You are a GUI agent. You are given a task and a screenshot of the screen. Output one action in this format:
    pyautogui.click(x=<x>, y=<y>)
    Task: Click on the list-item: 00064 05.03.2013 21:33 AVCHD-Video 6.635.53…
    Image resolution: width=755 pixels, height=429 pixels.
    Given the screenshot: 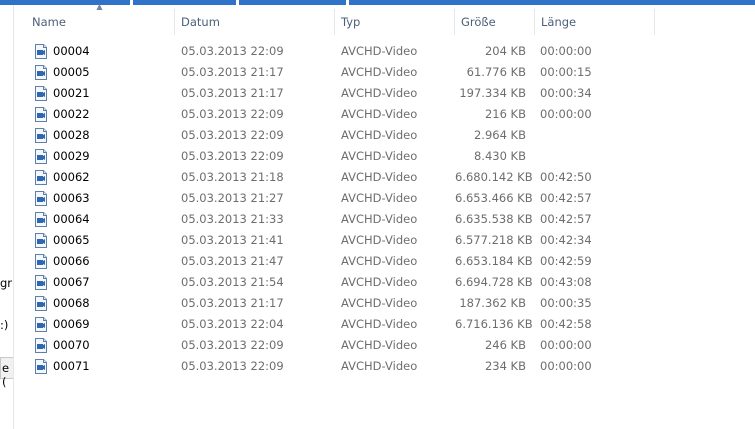 What is the action you would take?
    pyautogui.click(x=384, y=219)
    